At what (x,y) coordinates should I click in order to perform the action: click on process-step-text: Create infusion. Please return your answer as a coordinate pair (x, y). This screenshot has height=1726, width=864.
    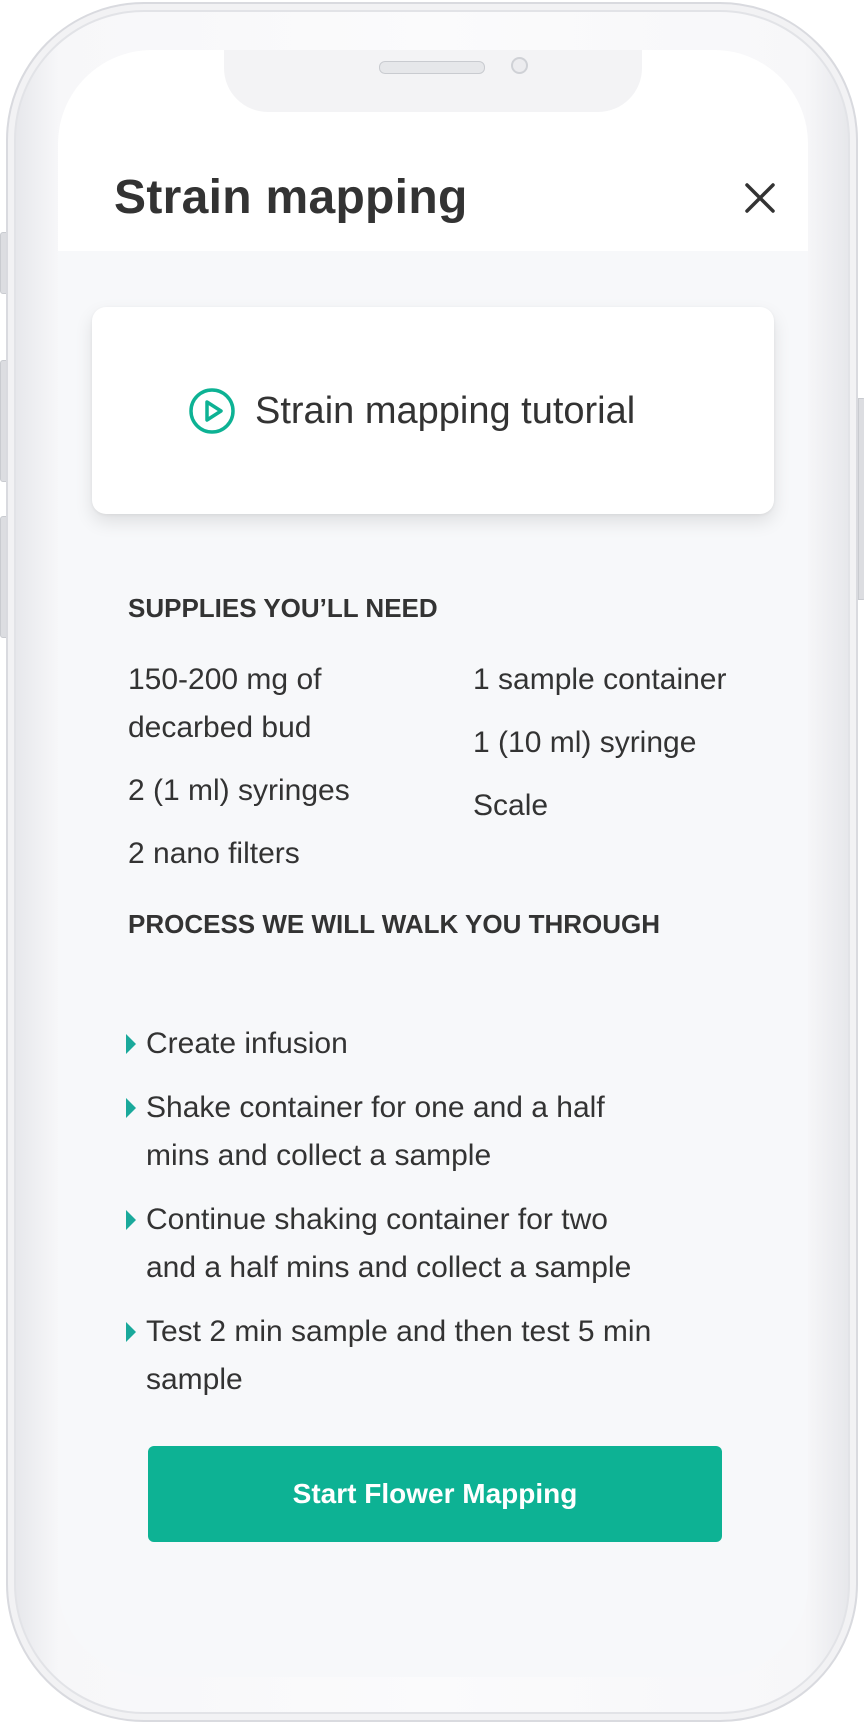
    Looking at the image, I should click on (247, 1043).